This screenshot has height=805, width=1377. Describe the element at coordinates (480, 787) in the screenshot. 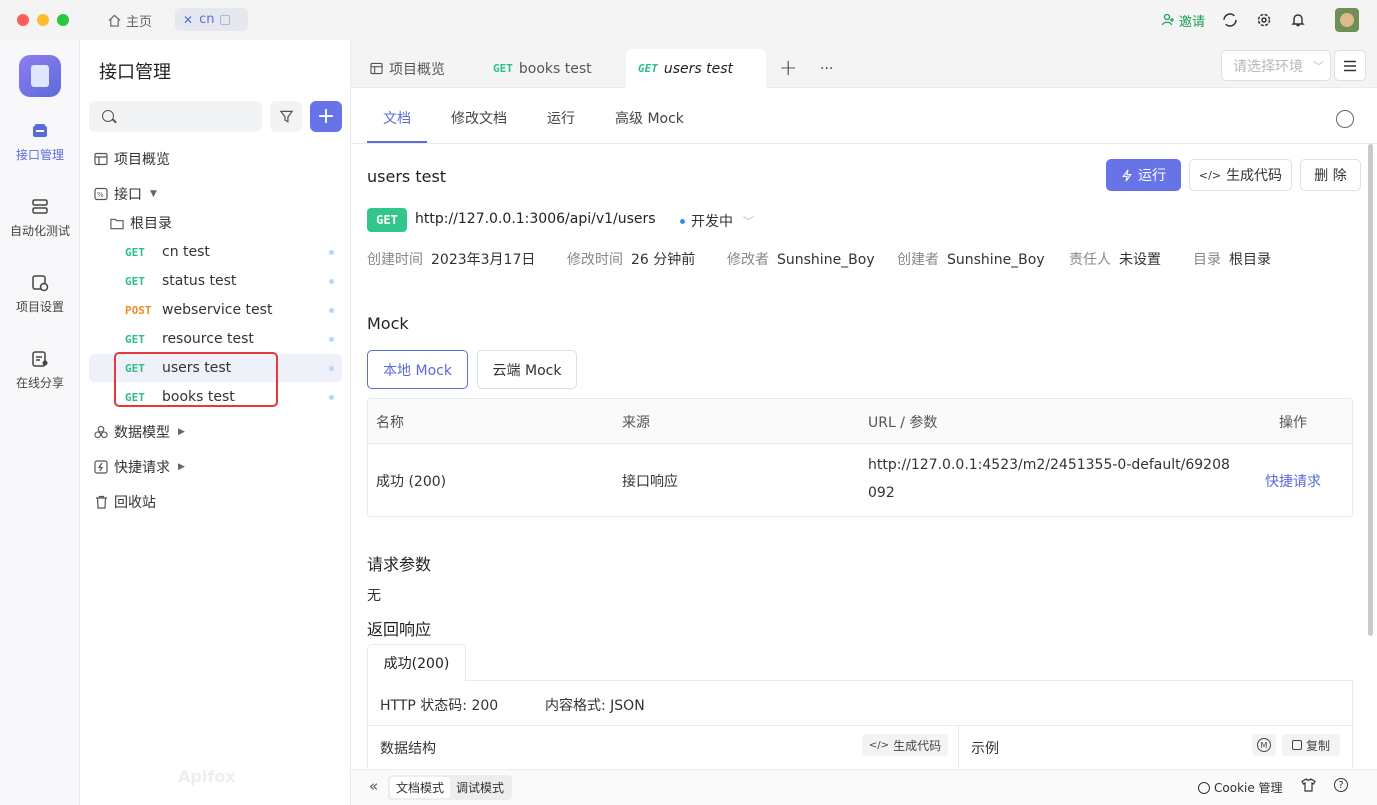

I see `debug-mode-option: 调试模式` at that location.